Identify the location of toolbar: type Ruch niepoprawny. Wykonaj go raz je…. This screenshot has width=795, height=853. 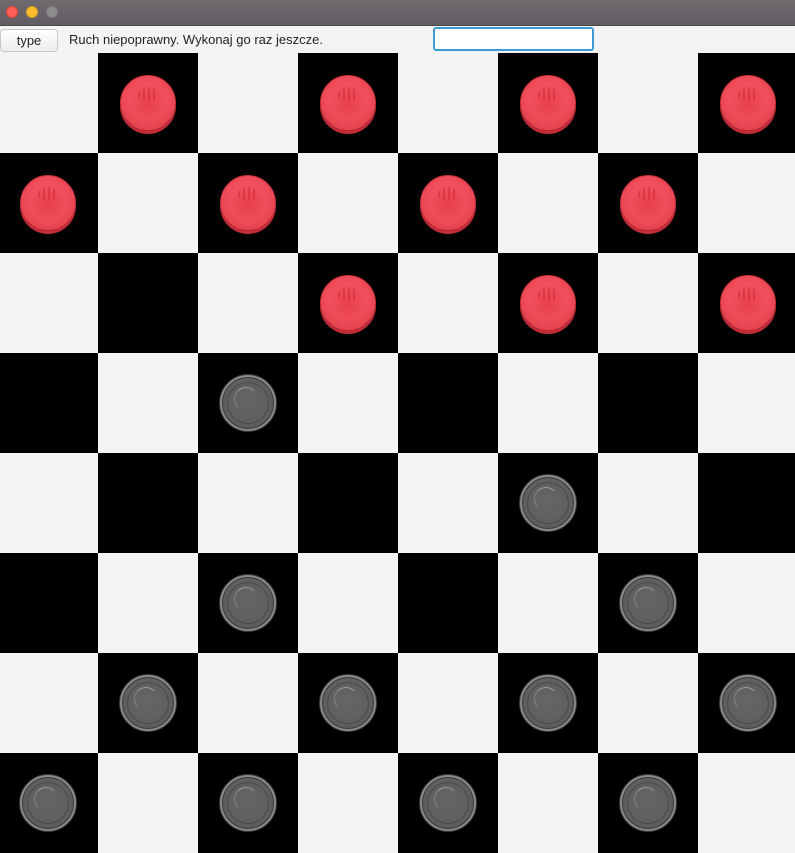
(397, 39).